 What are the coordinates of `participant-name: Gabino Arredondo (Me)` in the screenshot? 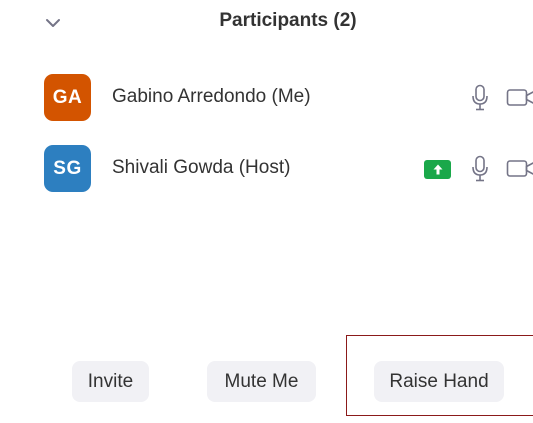 It's located at (211, 96).